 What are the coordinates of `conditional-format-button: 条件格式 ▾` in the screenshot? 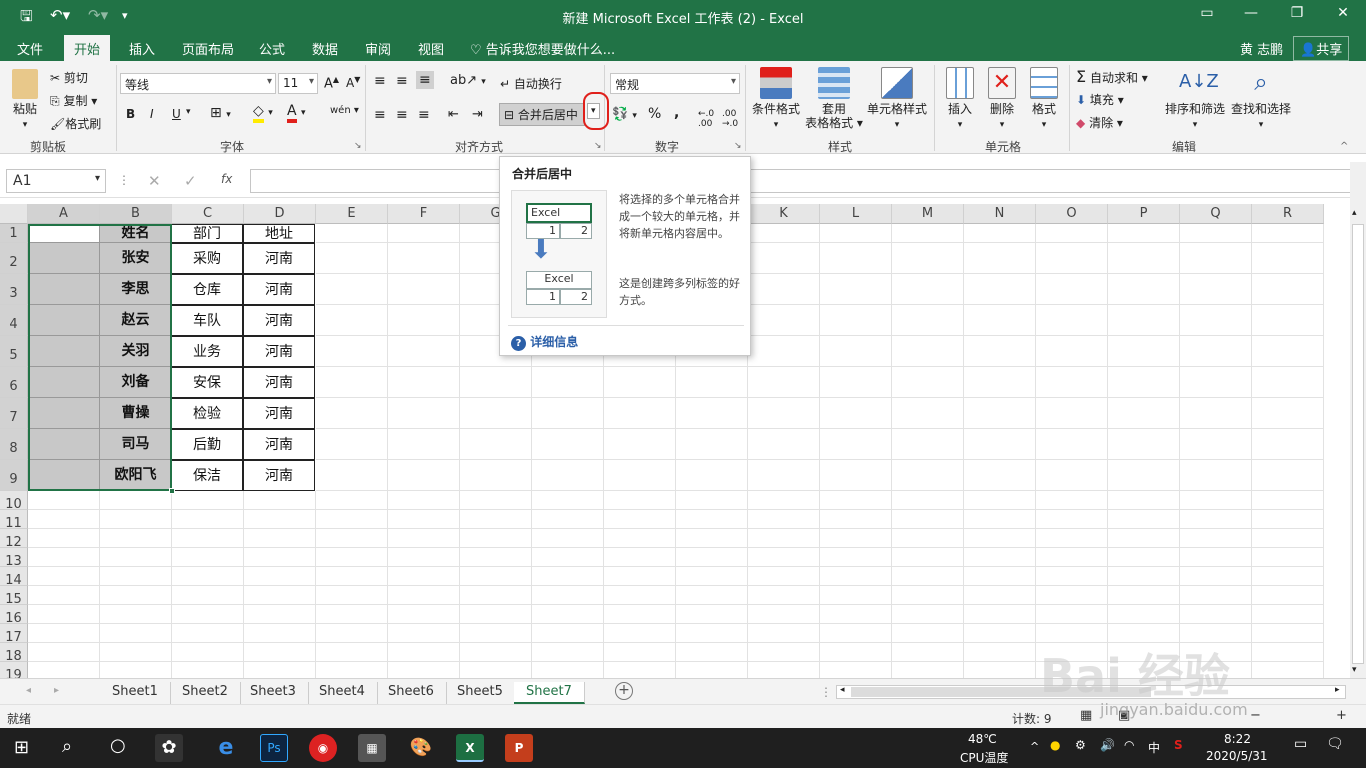 It's located at (776, 99).